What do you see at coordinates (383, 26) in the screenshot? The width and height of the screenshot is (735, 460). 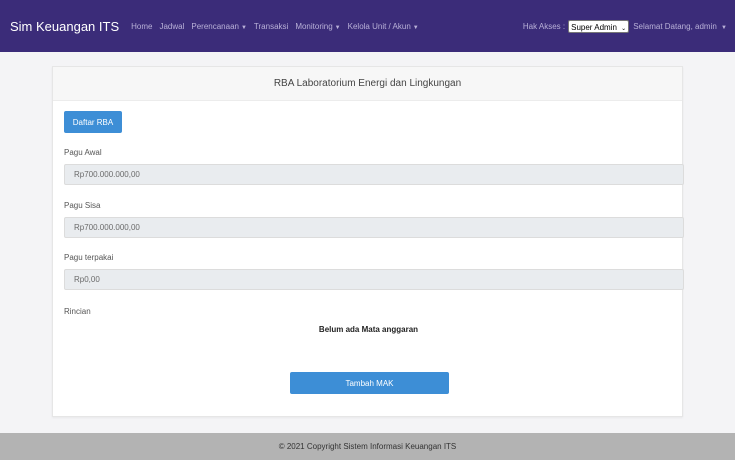 I see `nav-kelola-unit-akun: Kelola Unit / Akun ▼` at bounding box center [383, 26].